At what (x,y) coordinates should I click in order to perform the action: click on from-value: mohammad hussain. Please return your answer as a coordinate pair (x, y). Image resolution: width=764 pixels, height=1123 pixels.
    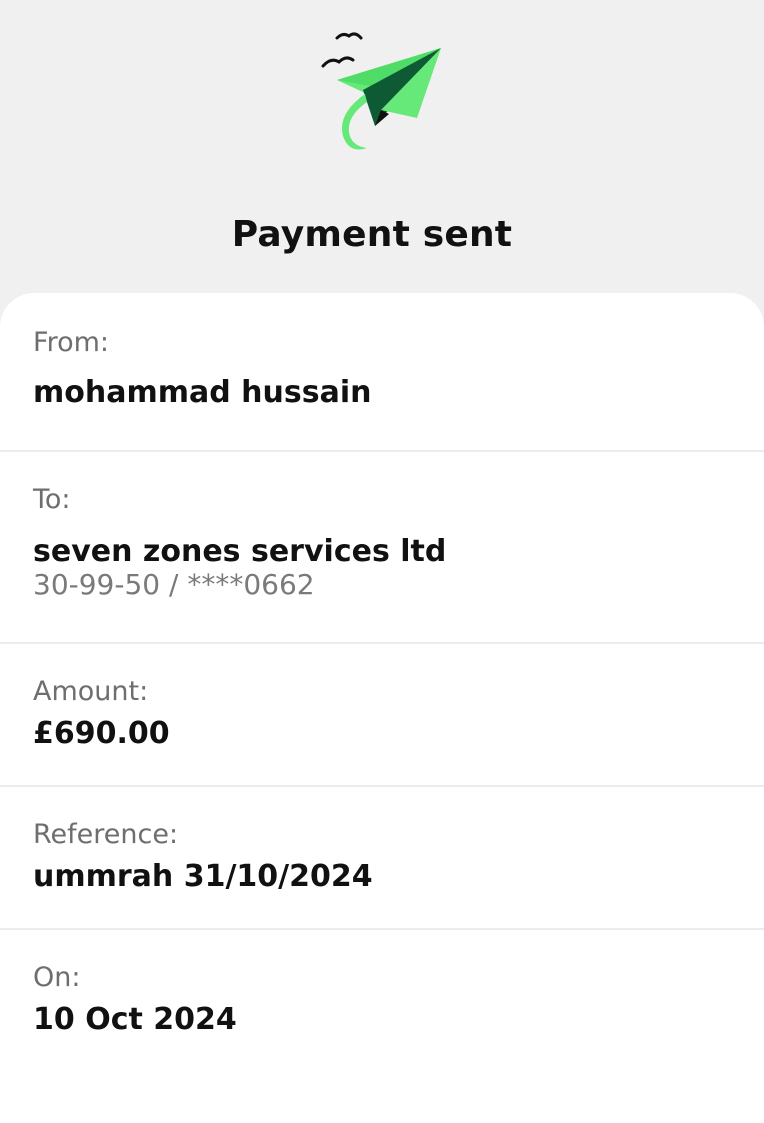
    Looking at the image, I should click on (202, 392).